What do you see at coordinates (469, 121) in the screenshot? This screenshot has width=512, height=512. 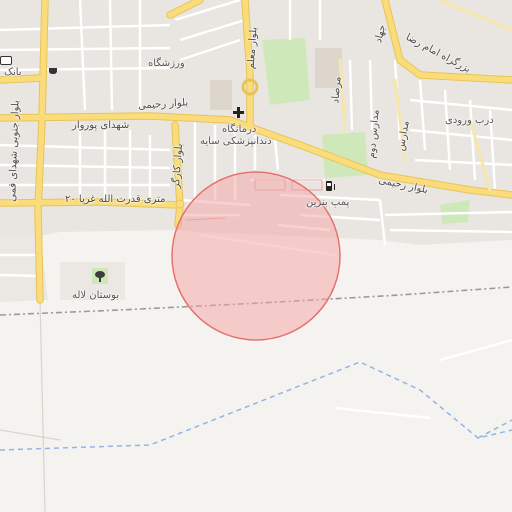 I see `entrance-gate-label: درب ورودی` at bounding box center [469, 121].